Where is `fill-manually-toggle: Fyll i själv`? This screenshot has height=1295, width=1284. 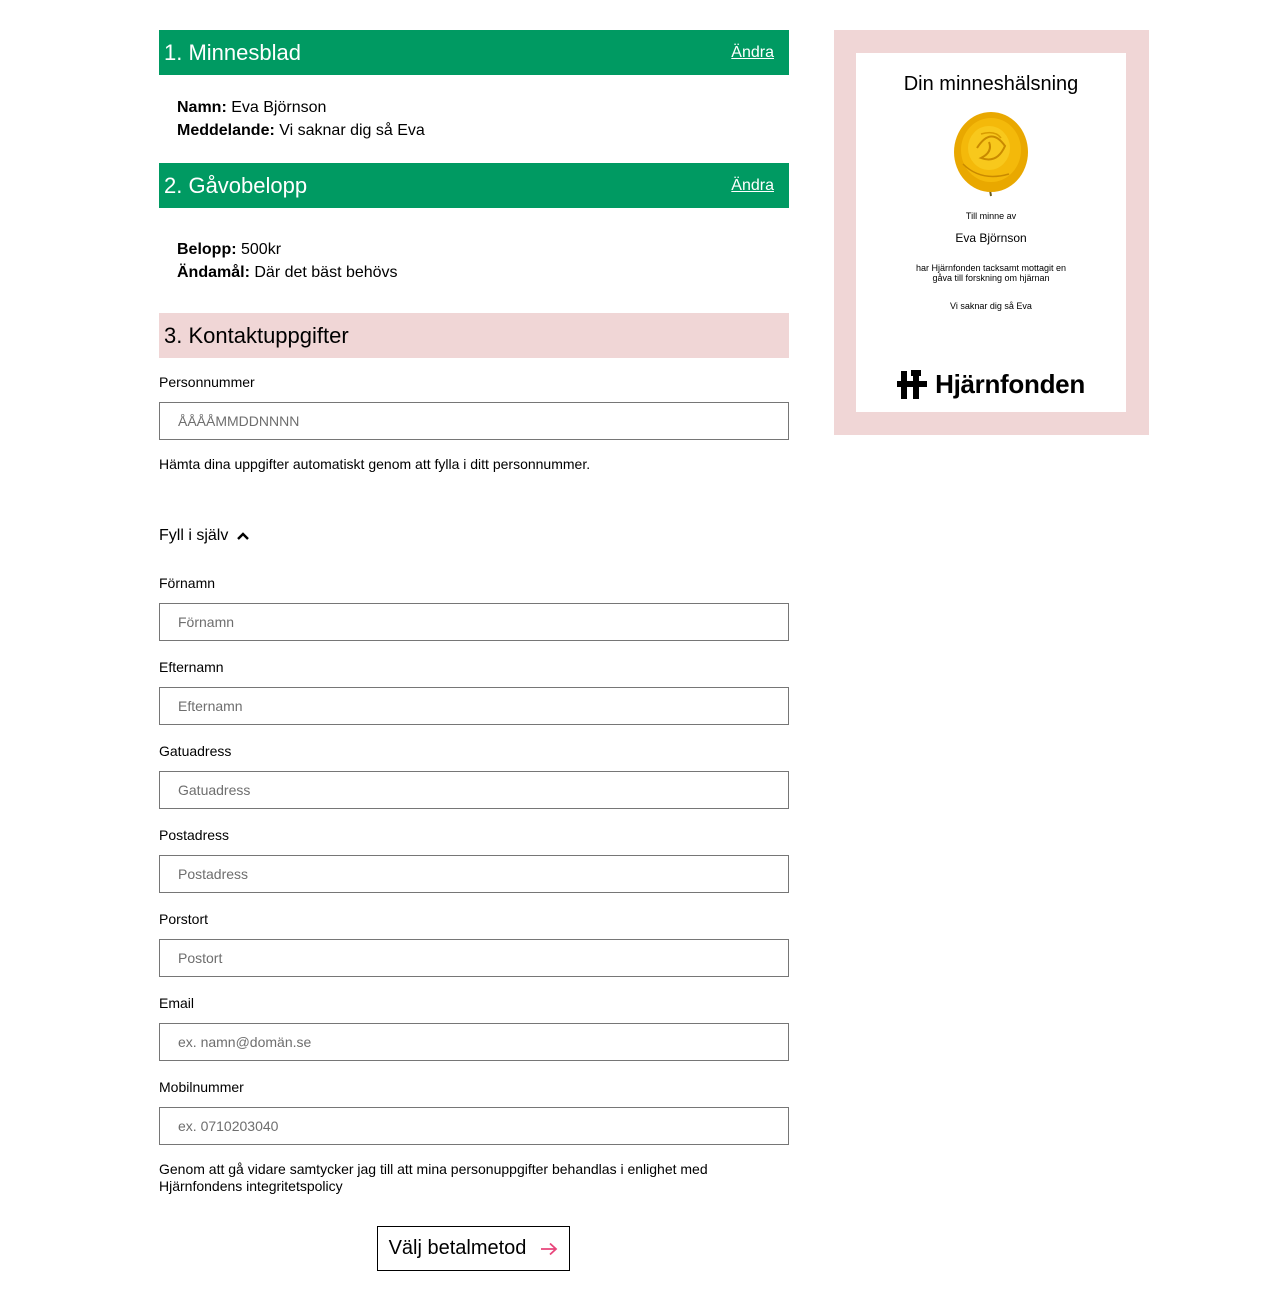
fill-manually-toggle: Fyll i själv is located at coordinates (474, 536).